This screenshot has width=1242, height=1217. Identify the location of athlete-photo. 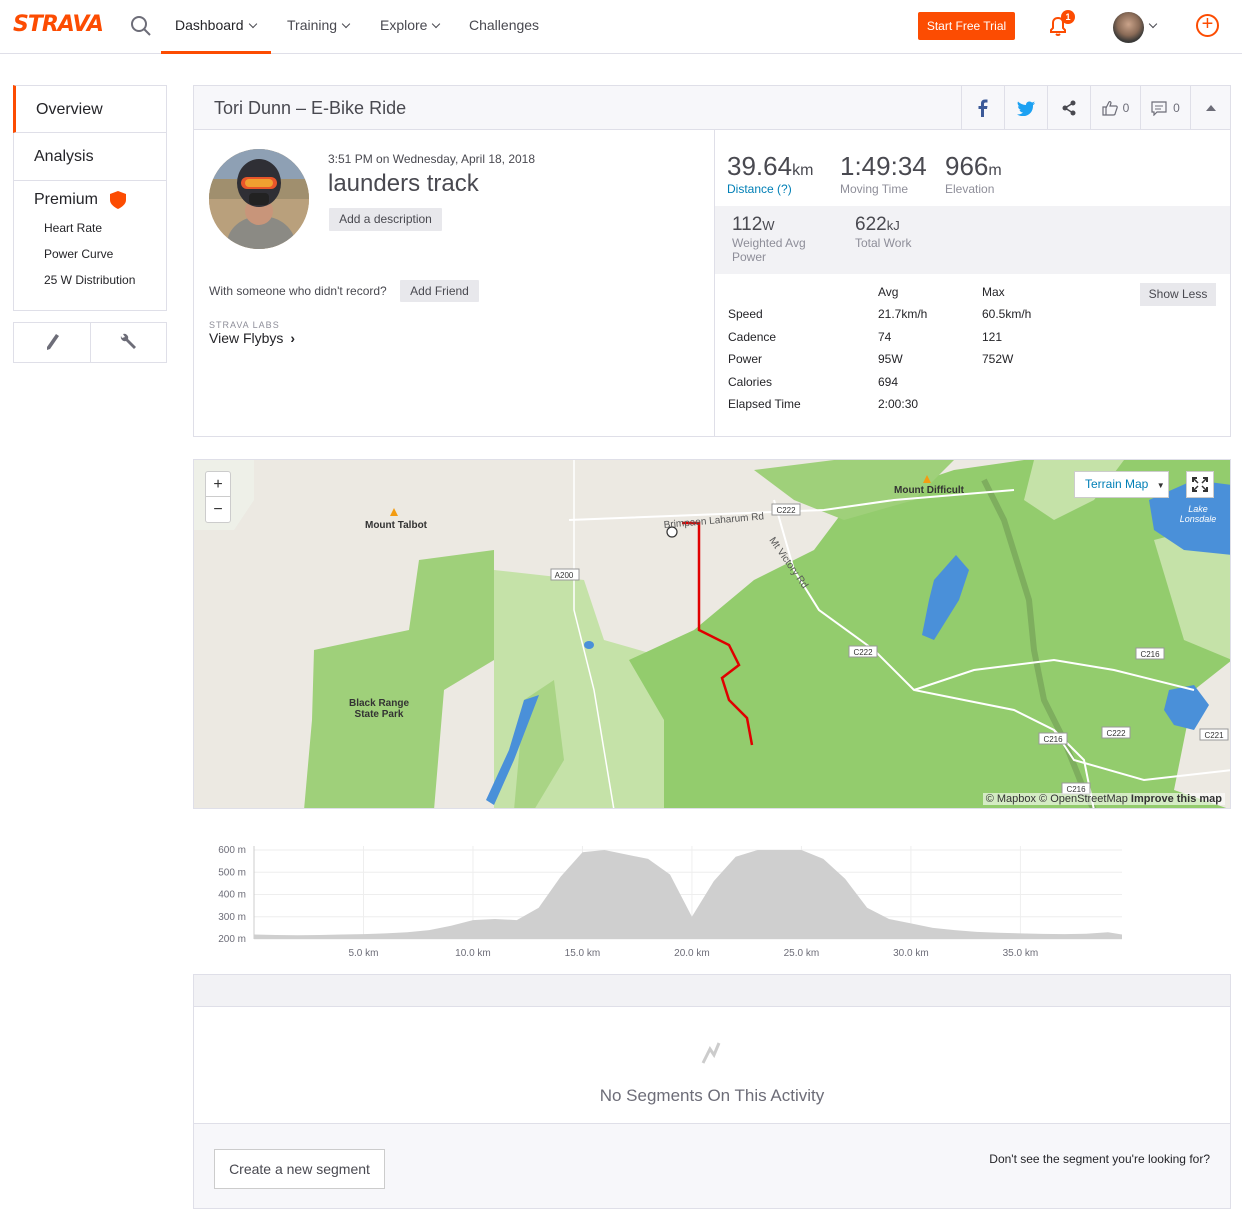
(259, 199).